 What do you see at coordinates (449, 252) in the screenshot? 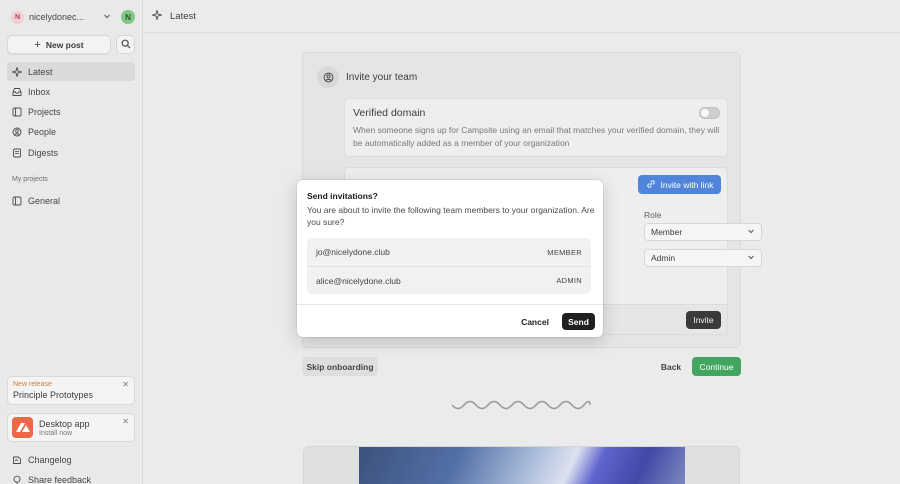
I see `list-item: jo@nicelydone.club MEMBER` at bounding box center [449, 252].